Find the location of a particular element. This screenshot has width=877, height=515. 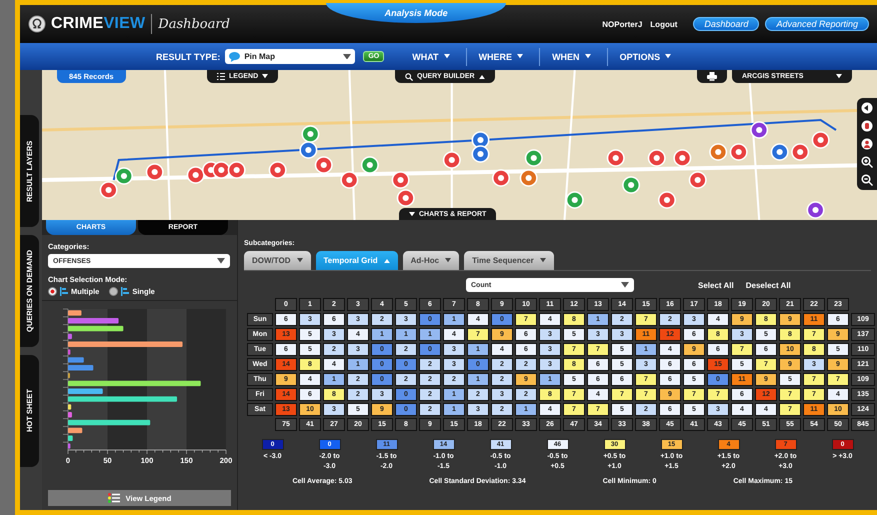

subcategory-tab: DOW/TOD is located at coordinates (277, 260).